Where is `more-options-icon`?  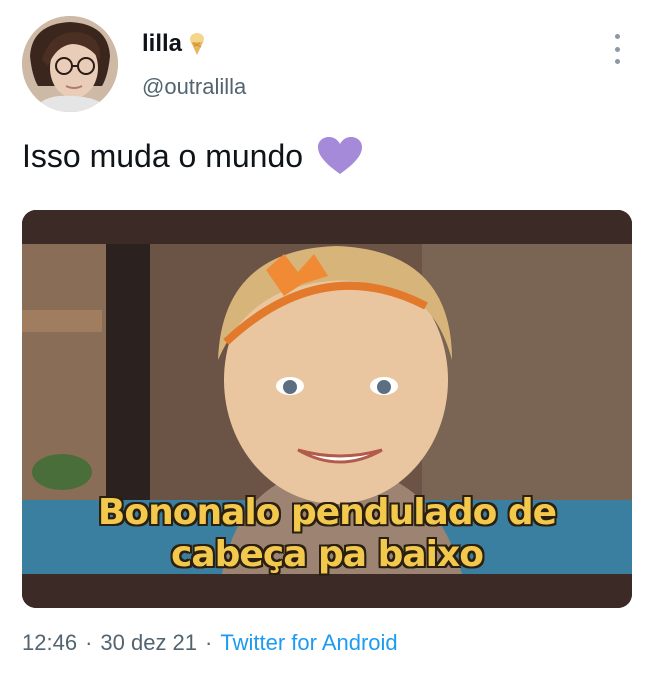 more-options-icon is located at coordinates (617, 49).